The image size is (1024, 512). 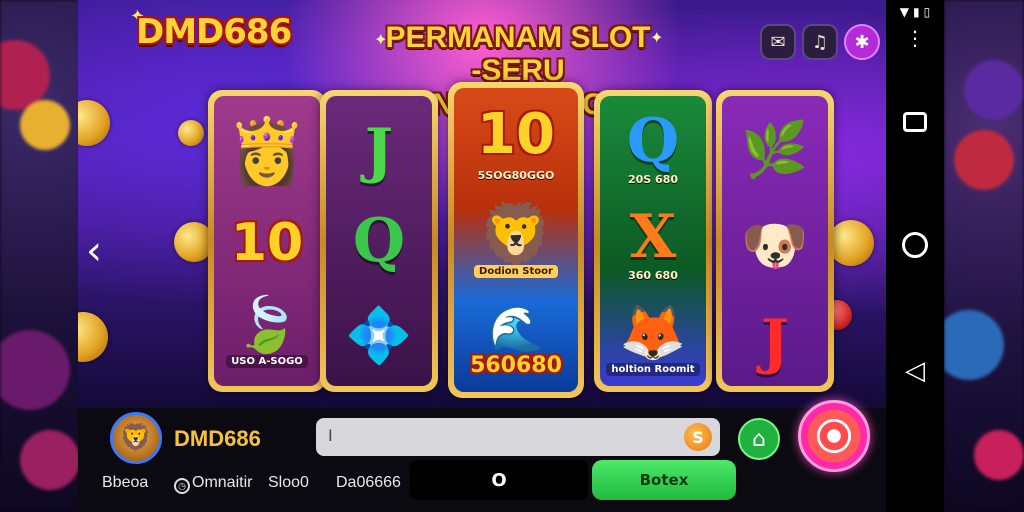 I want to click on reel-symbol: 💠, so click(x=379, y=335).